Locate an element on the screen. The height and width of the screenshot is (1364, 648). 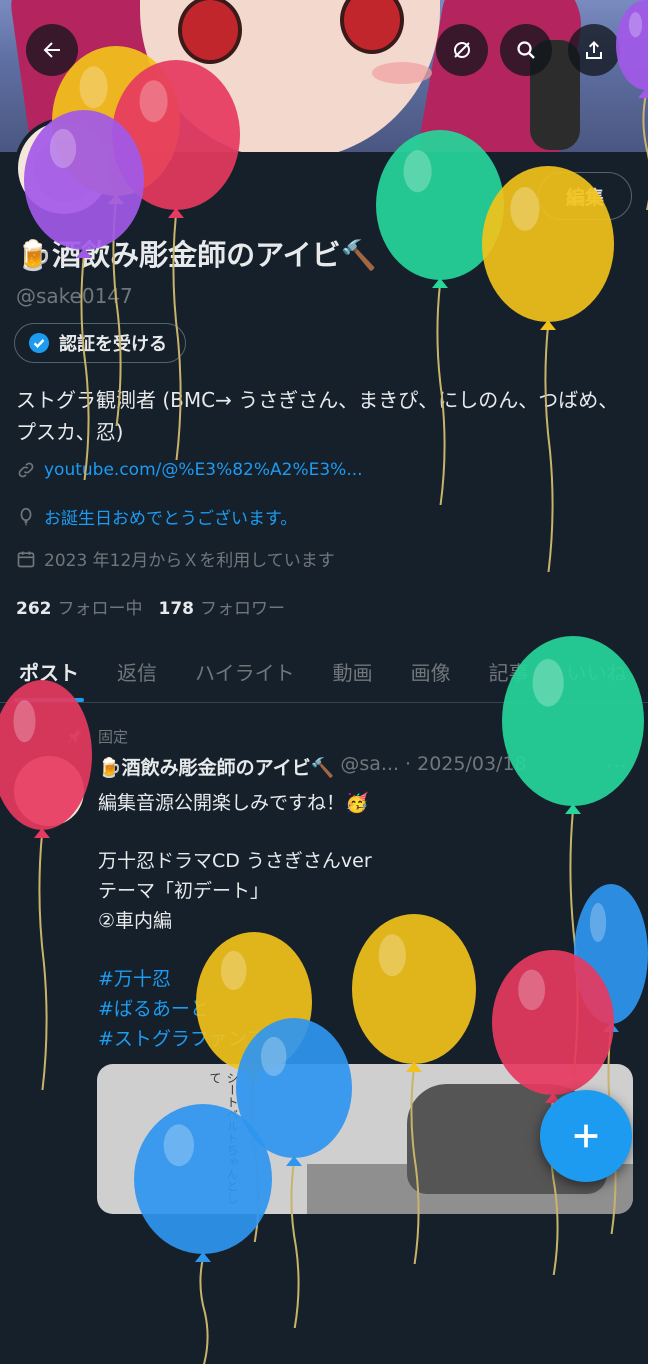
get-verified-button: 認証を受ける is located at coordinates (100, 343).